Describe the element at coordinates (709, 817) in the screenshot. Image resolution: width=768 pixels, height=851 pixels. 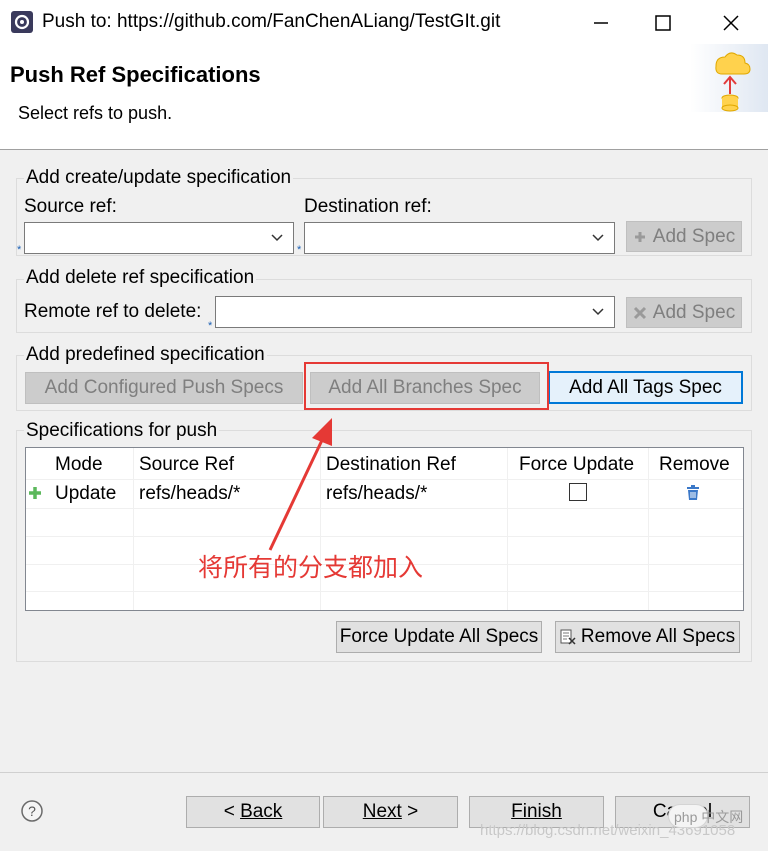
I see `php-badge-text: php 中文网` at that location.